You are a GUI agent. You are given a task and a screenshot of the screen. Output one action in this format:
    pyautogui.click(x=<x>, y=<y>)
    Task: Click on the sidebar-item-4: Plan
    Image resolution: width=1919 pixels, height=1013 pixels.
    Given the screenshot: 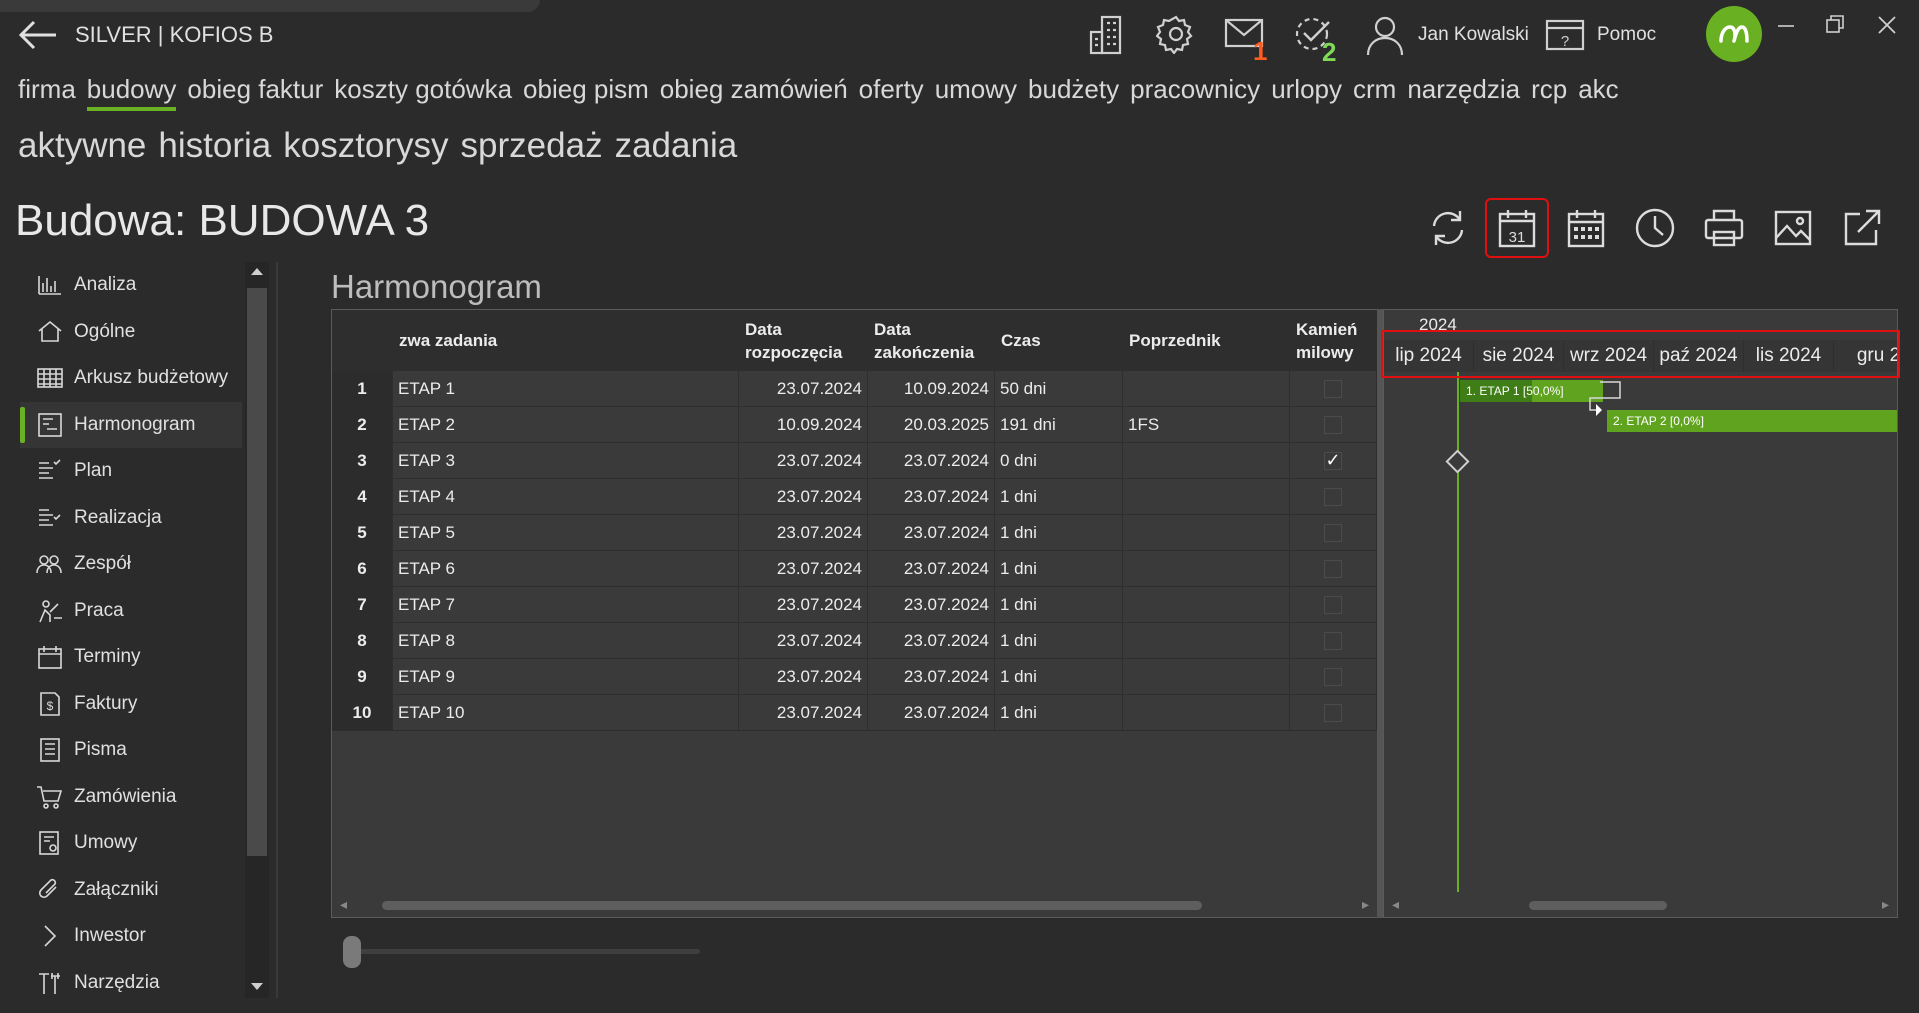 What is the action you would take?
    pyautogui.click(x=131, y=471)
    